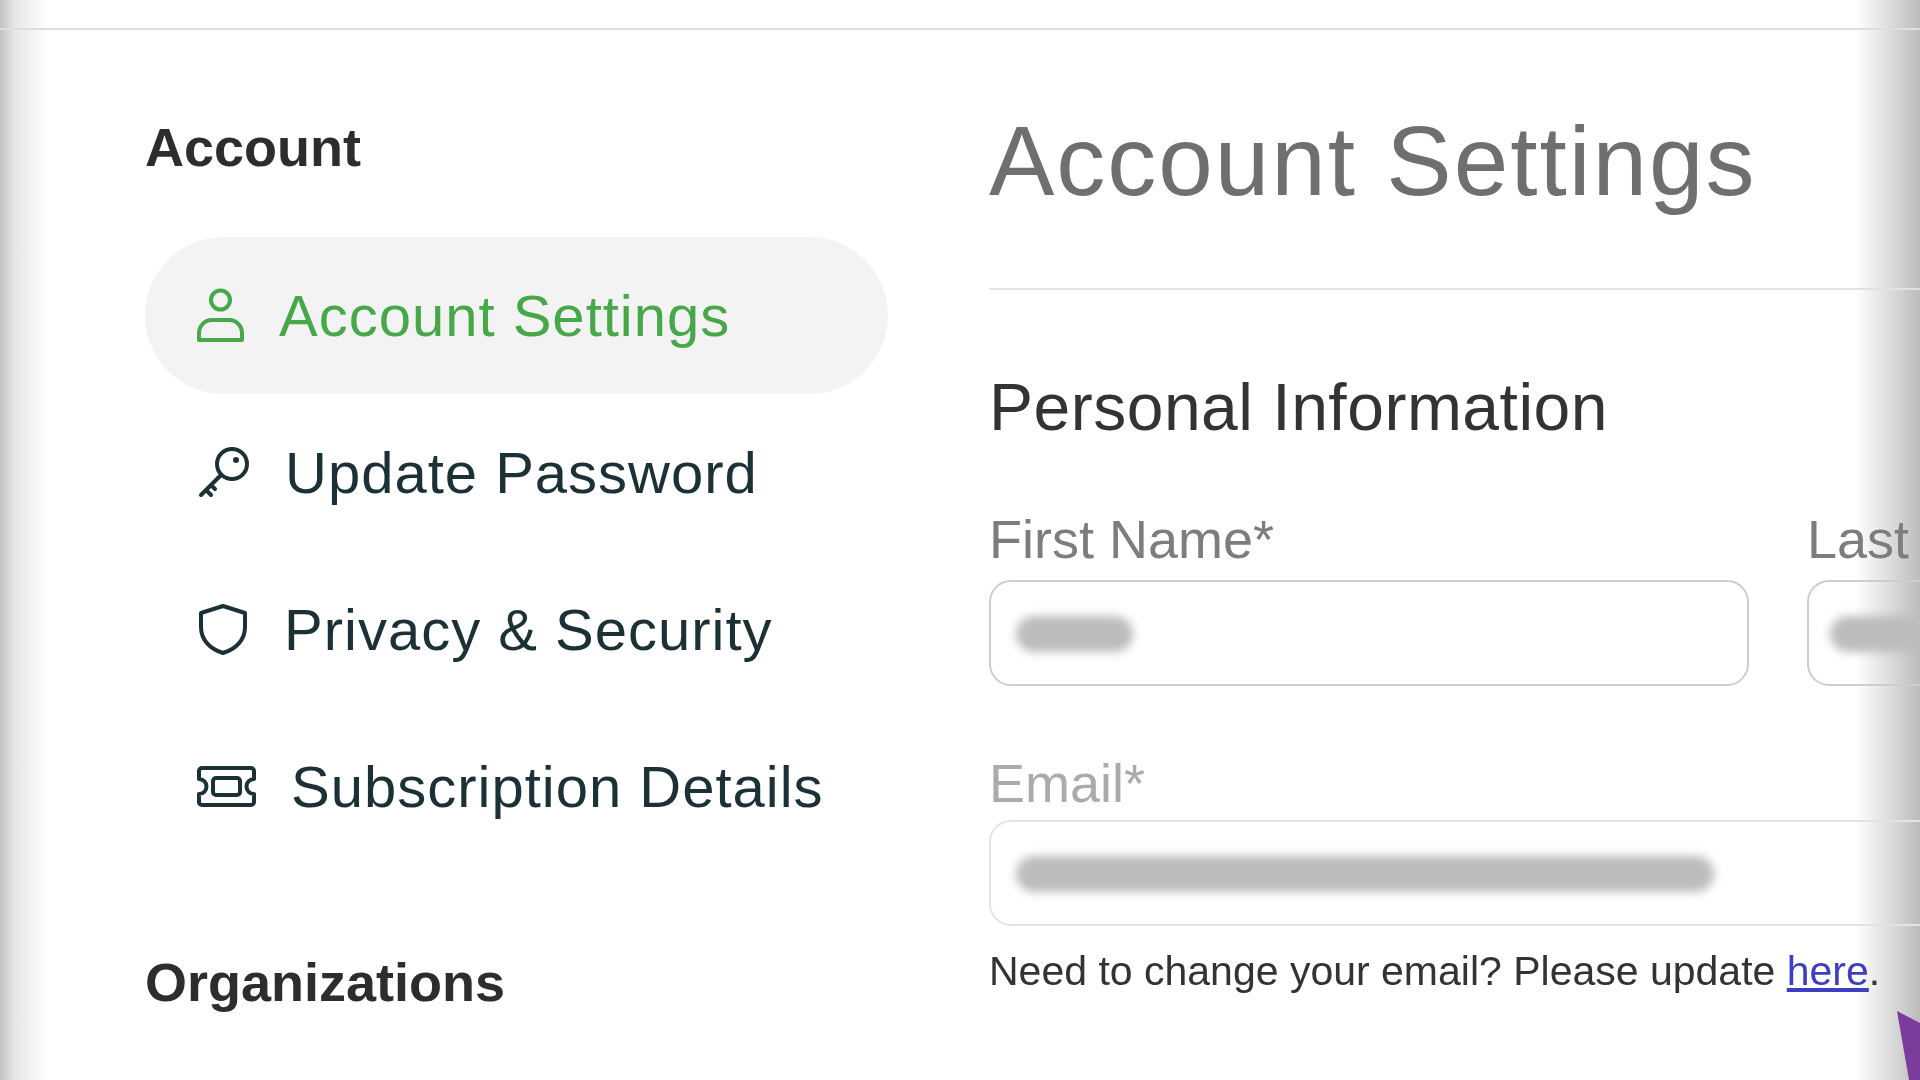 This screenshot has width=1920, height=1080. Describe the element at coordinates (1068, 783) in the screenshot. I see `field-label: Email*` at that location.